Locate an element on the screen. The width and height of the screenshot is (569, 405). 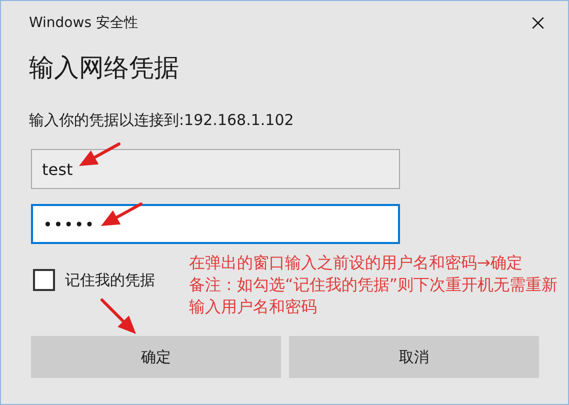
cancel-button: 取消 is located at coordinates (414, 357).